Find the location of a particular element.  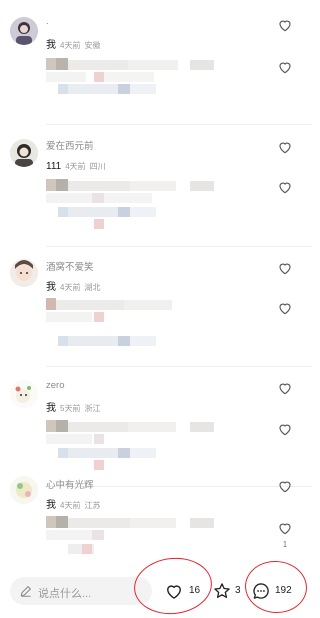

comment-location: 安徽 is located at coordinates (92, 45).